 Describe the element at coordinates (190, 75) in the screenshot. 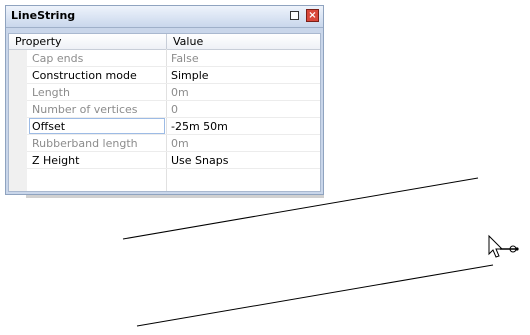

I see `property-value: Simple` at that location.